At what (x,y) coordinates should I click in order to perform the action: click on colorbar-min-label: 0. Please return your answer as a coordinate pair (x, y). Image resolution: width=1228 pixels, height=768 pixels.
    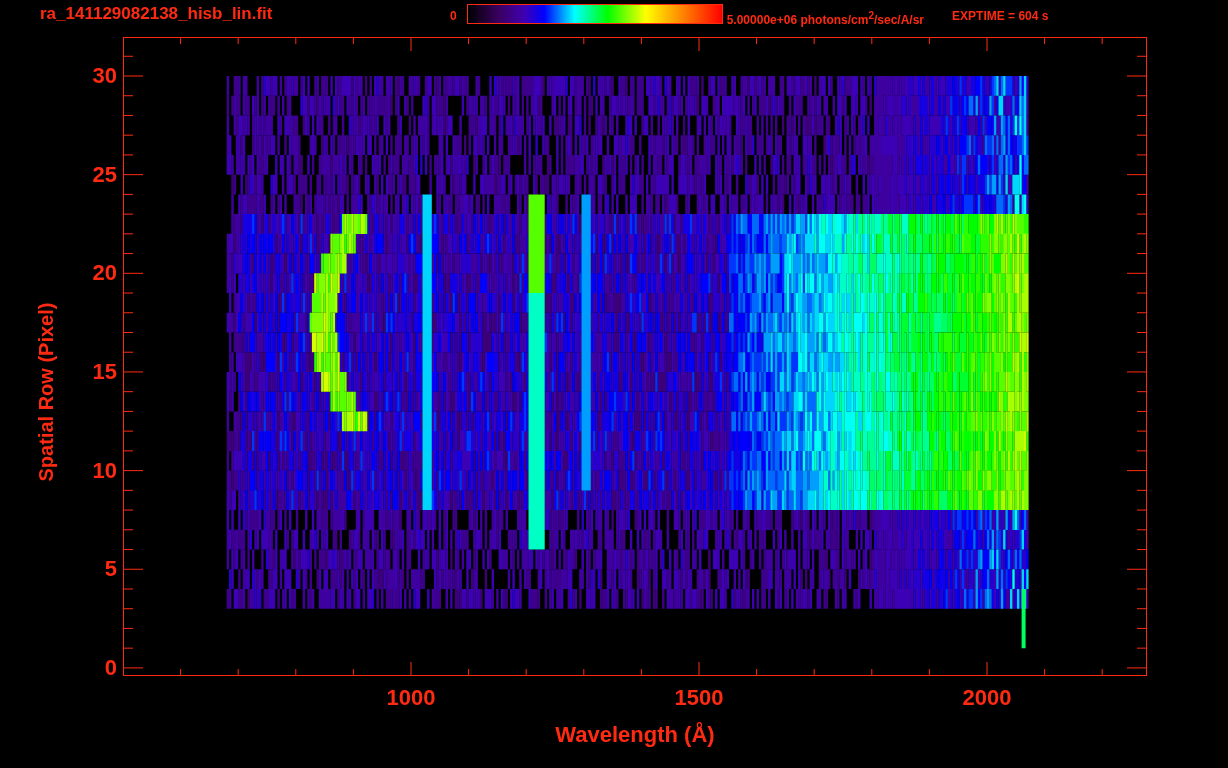
    Looking at the image, I should click on (453, 16).